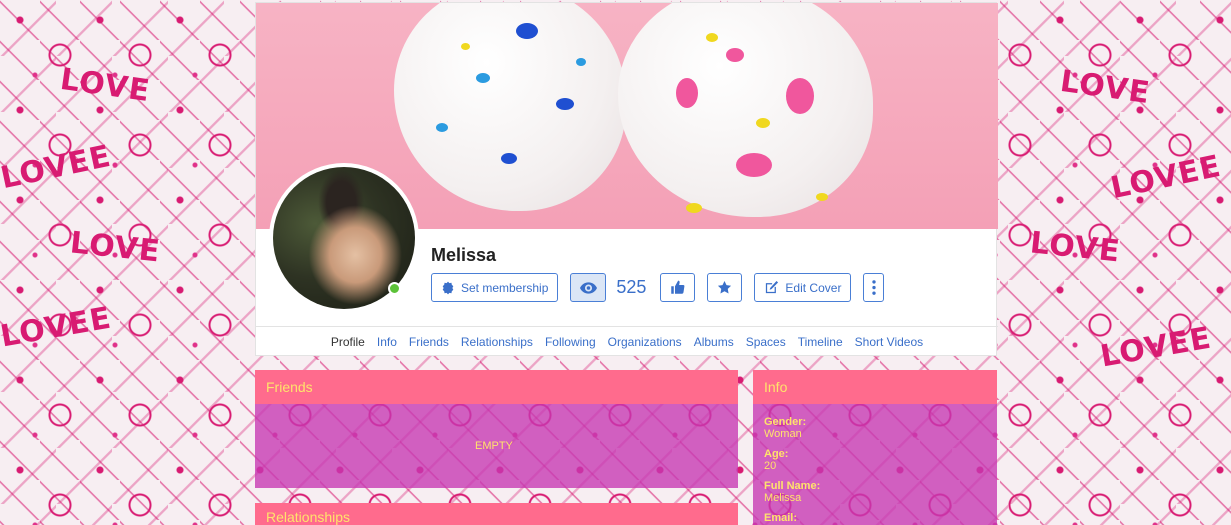 This screenshot has width=1231, height=525. I want to click on info-panel-header: Info, so click(875, 387).